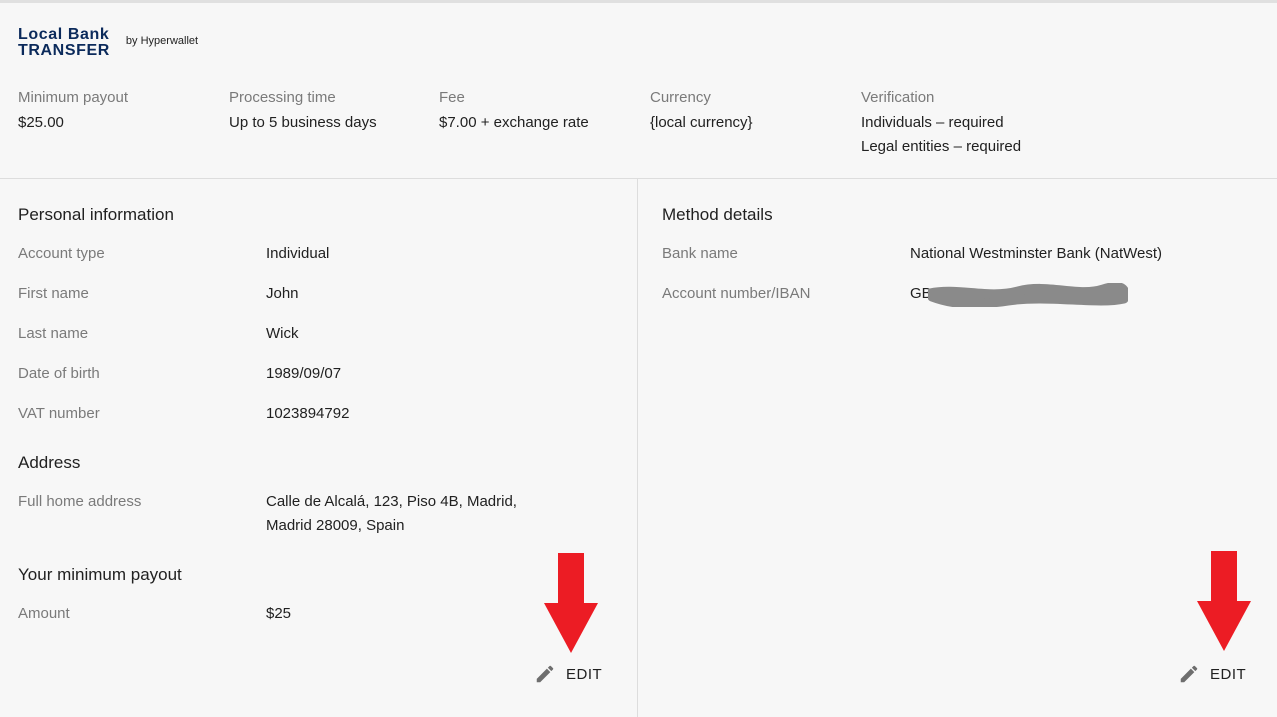 This screenshot has height=717, width=1277. What do you see at coordinates (279, 613) in the screenshot?
I see `amount-value: $25` at bounding box center [279, 613].